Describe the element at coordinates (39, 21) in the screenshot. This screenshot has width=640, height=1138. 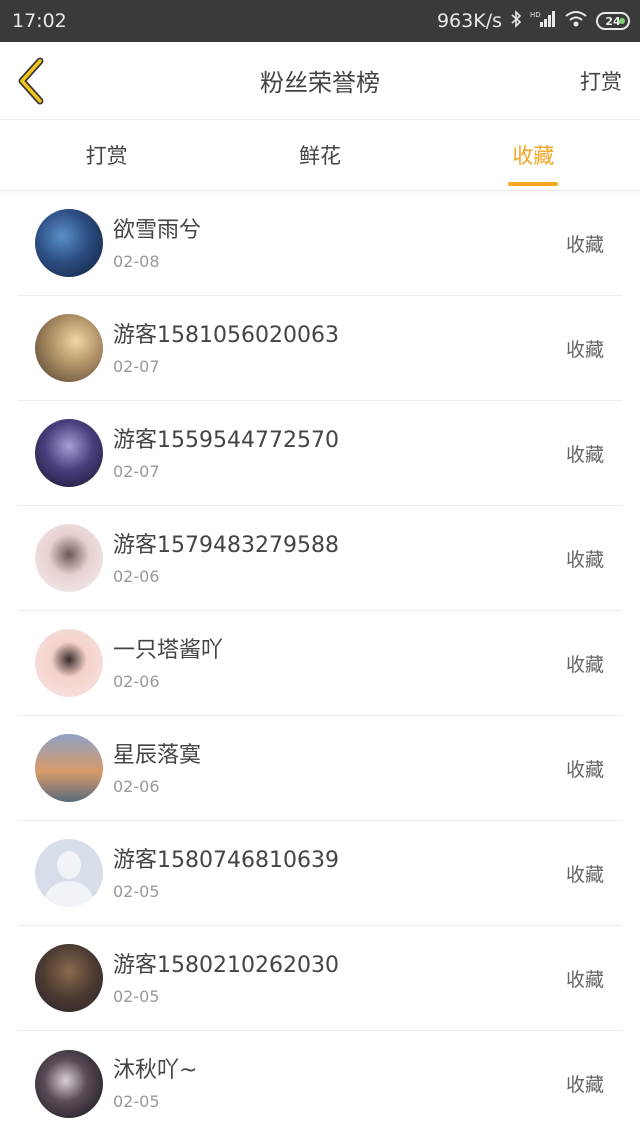
I see `status-time: 17:02` at that location.